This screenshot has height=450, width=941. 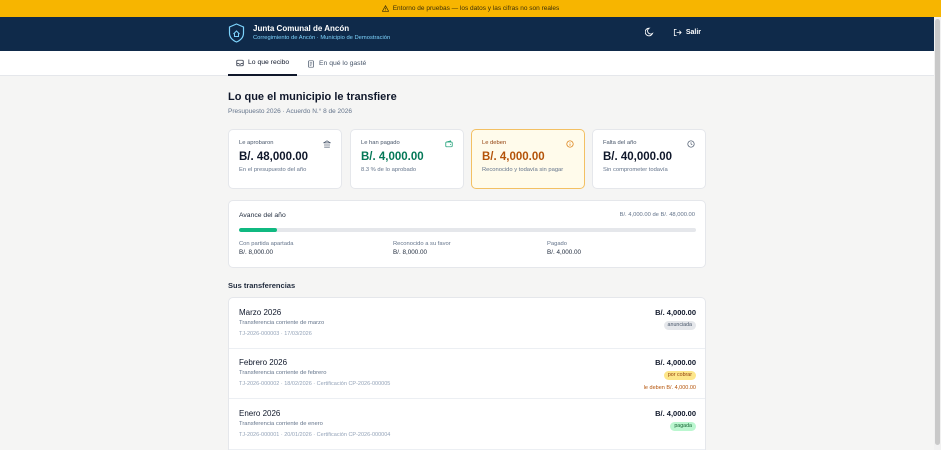 I want to click on transfer-month: Marzo 2026, so click(x=260, y=312).